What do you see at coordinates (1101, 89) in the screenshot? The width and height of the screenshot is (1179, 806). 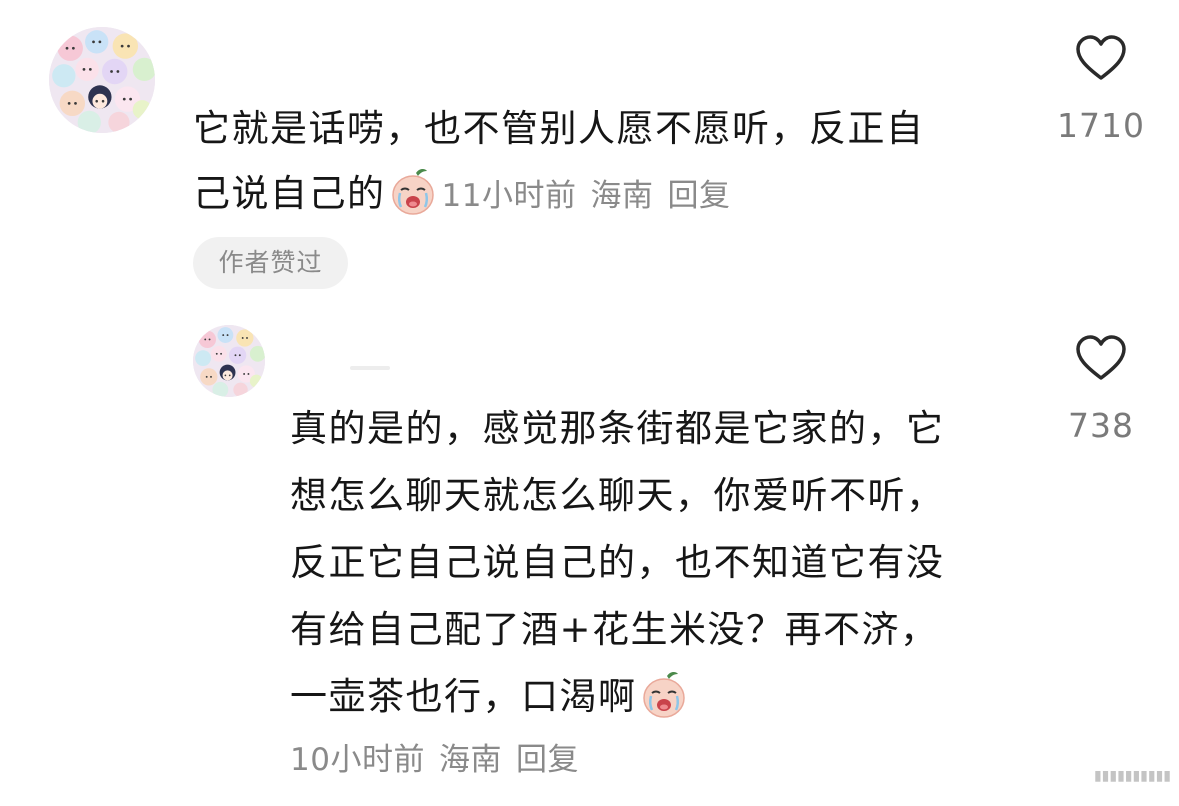 I see `like-button: 1710` at bounding box center [1101, 89].